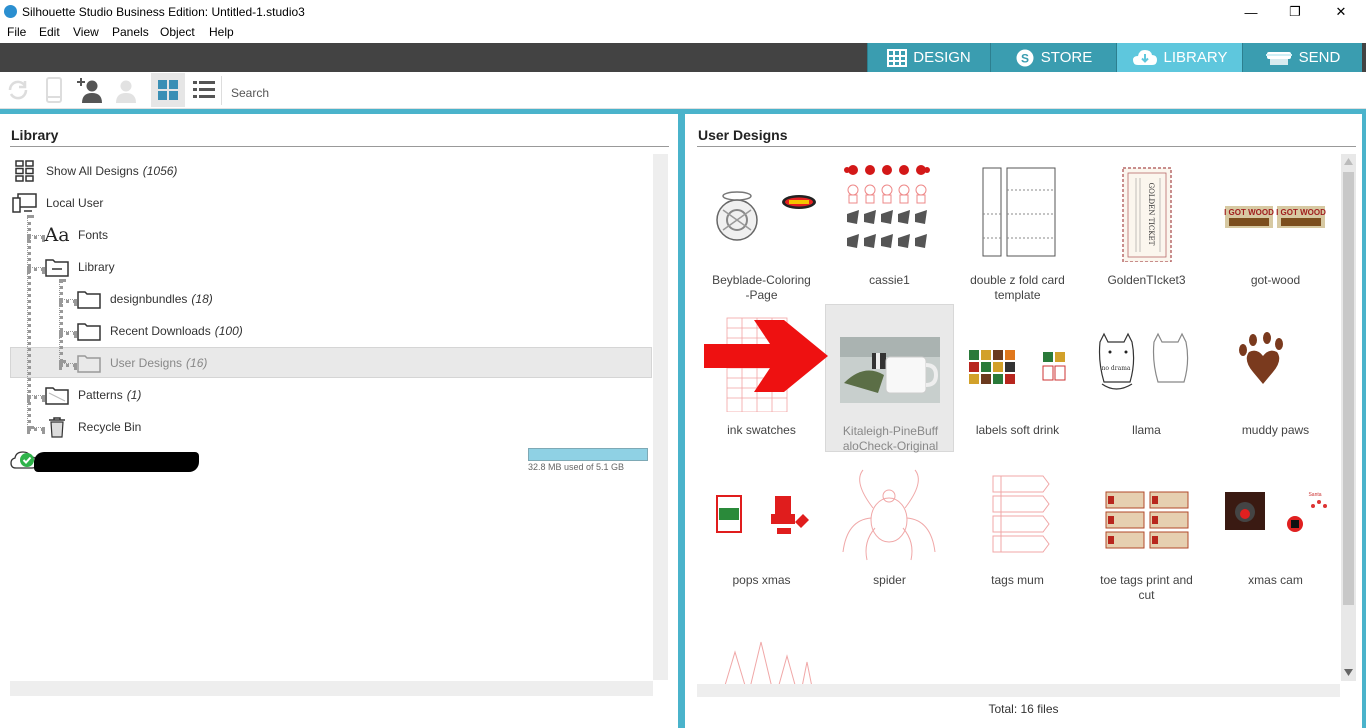  I want to click on menu-bar: File Edit View Panels Object Help, so click(683, 33).